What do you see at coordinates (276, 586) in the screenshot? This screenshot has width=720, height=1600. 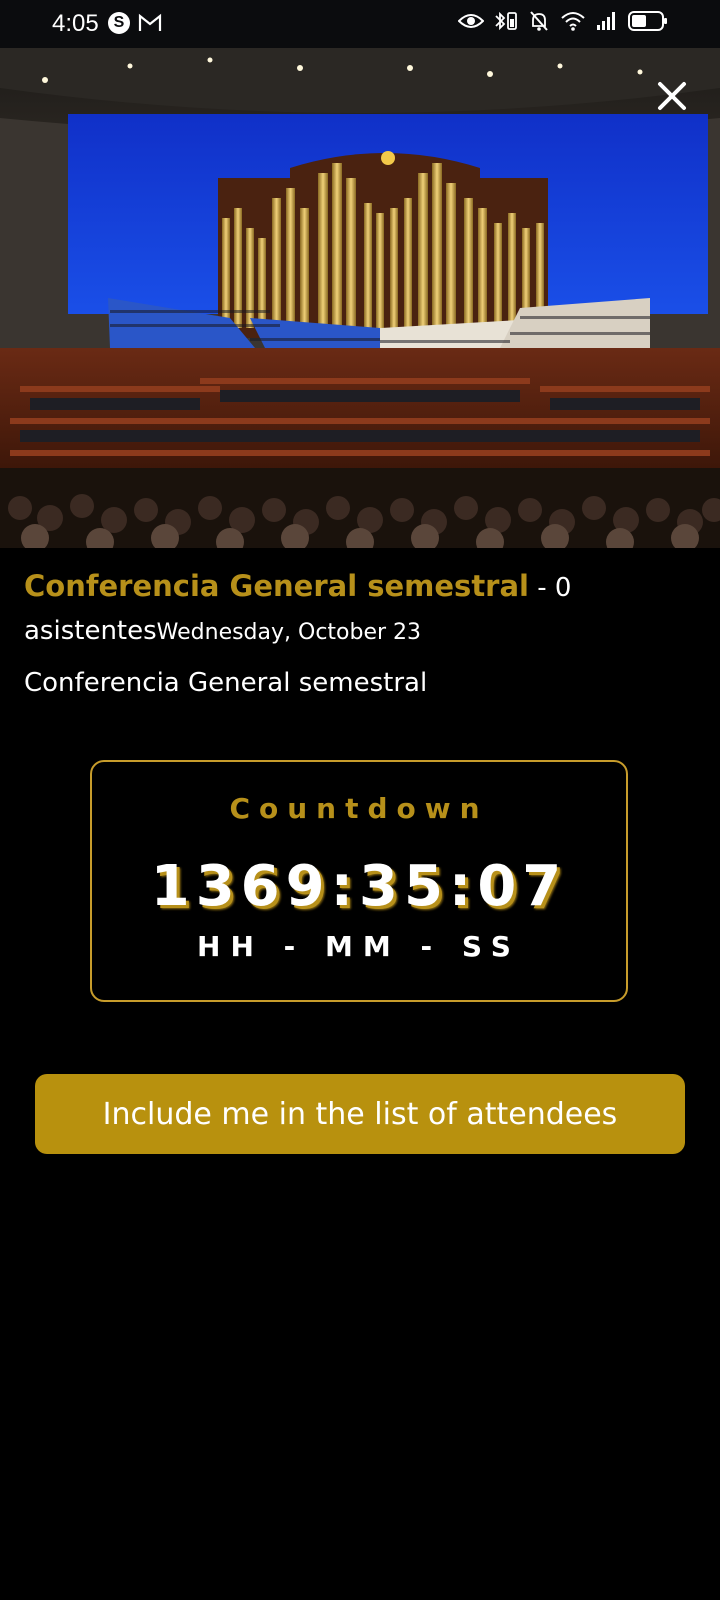 I see `event-title: Conferencia General semestral` at bounding box center [276, 586].